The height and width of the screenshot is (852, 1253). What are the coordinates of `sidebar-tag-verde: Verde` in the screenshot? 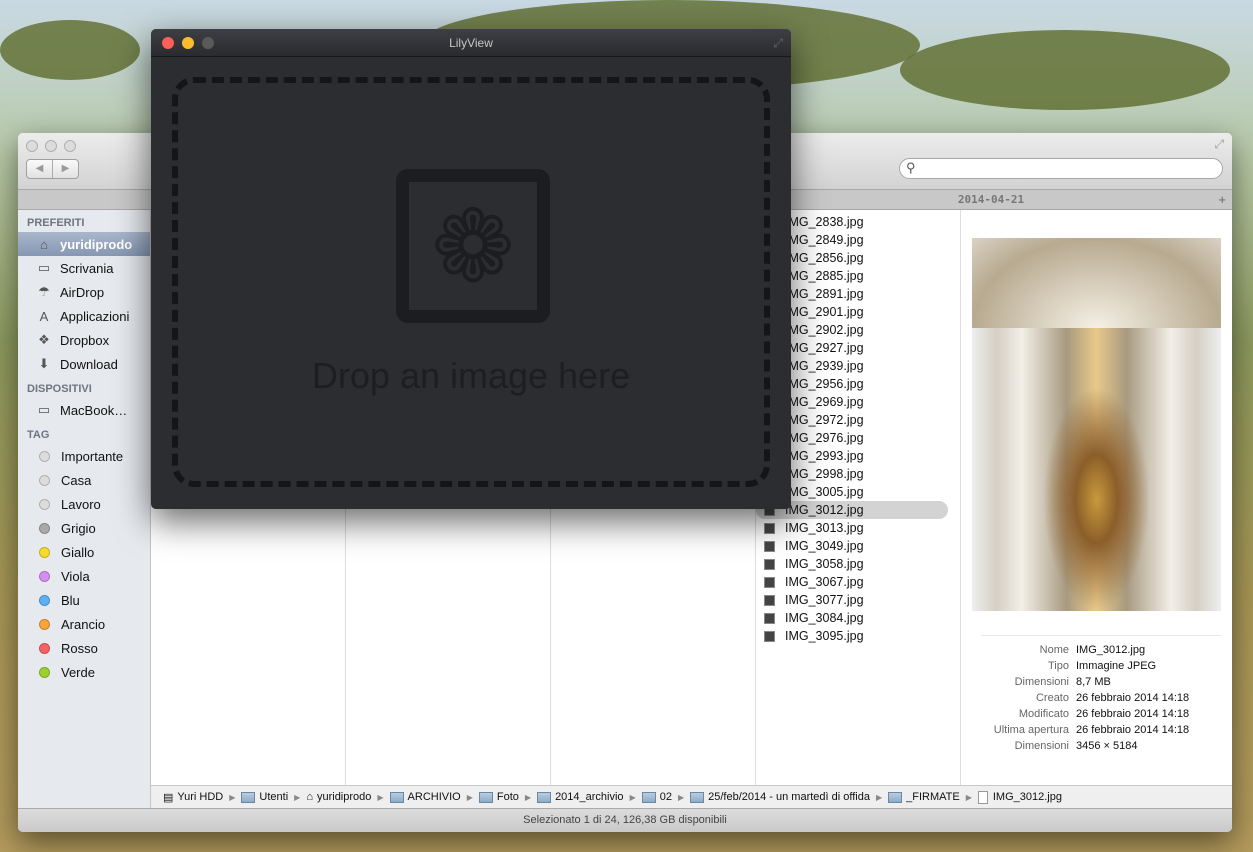 It's located at (84, 672).